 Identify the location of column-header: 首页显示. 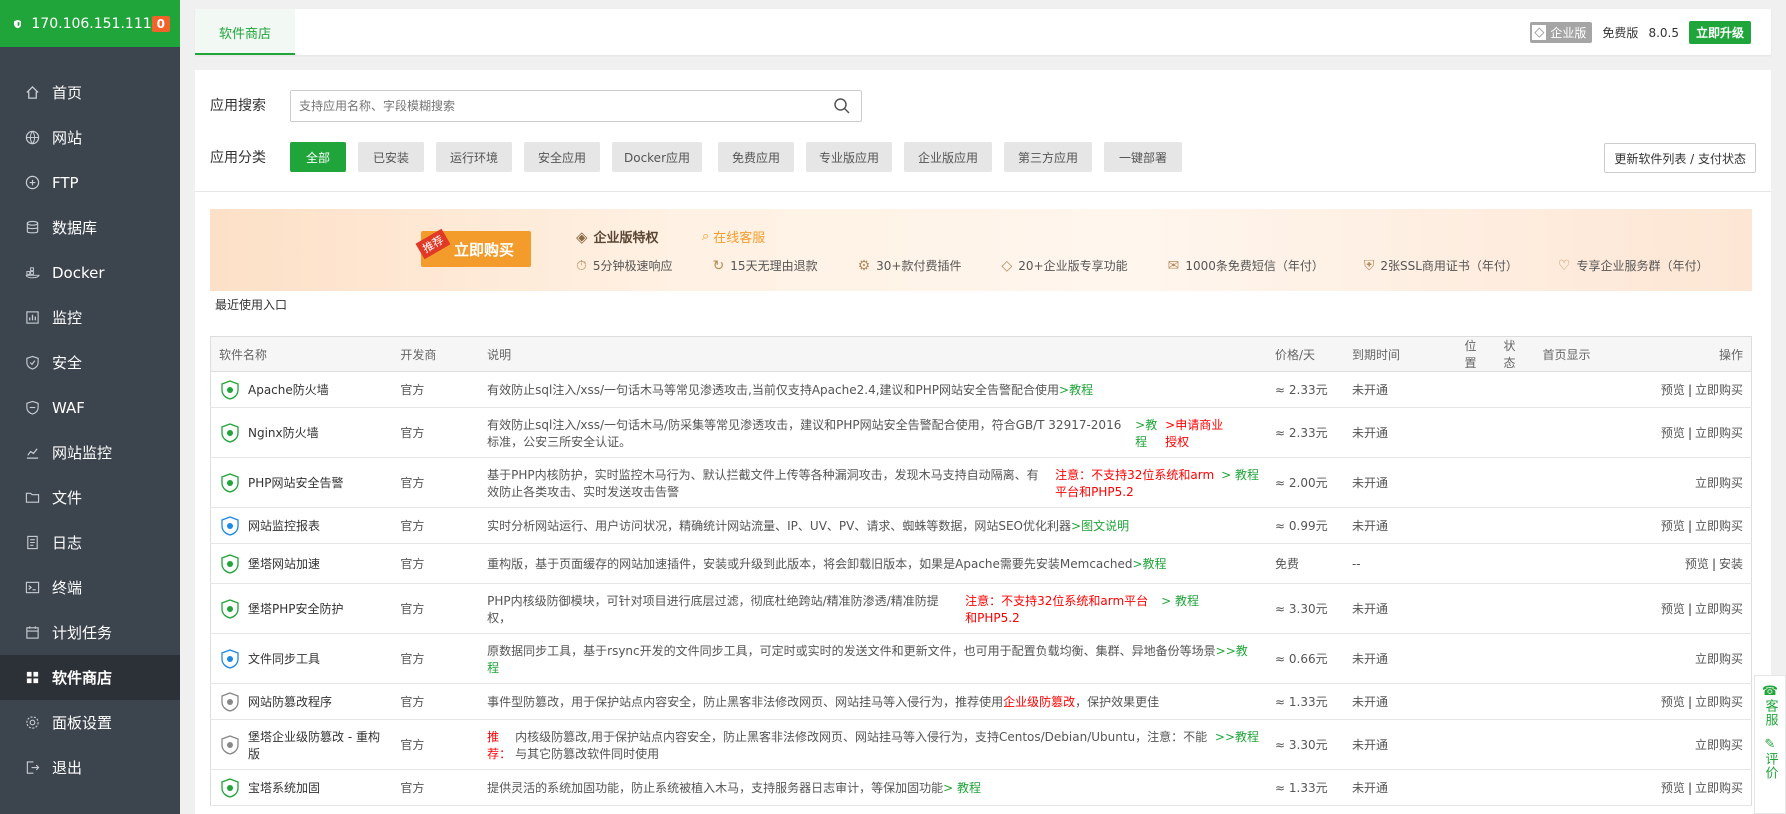
(1577, 354).